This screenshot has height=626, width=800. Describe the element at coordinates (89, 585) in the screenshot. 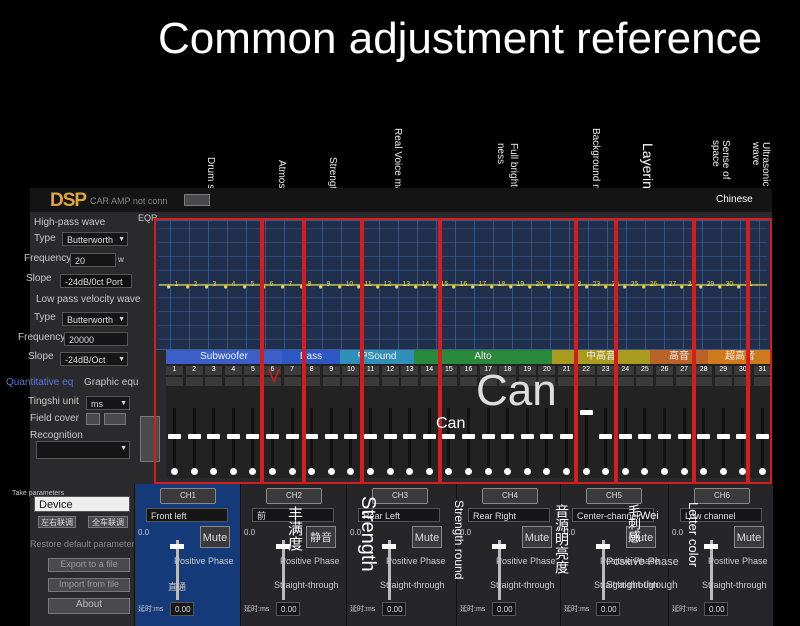

I see `import-button: Import from file` at that location.